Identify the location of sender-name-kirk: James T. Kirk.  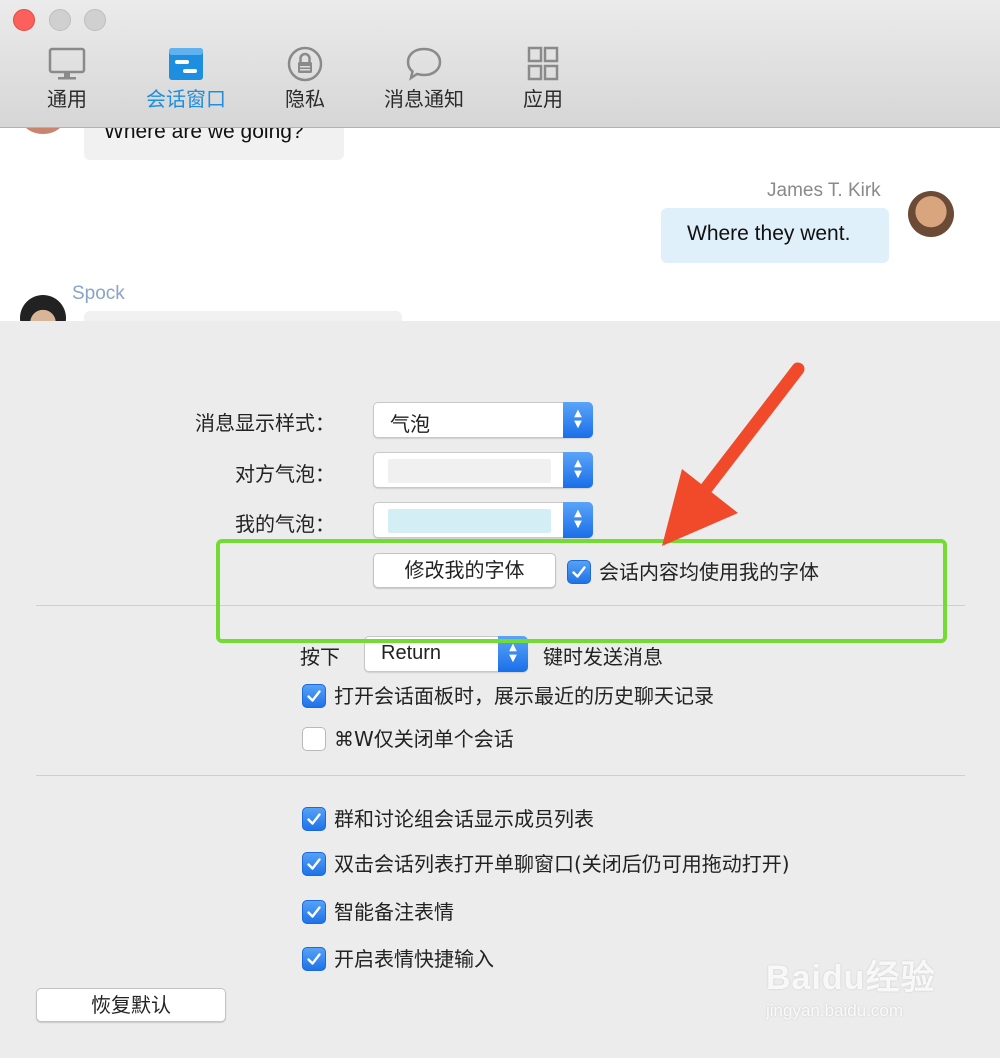
(824, 190).